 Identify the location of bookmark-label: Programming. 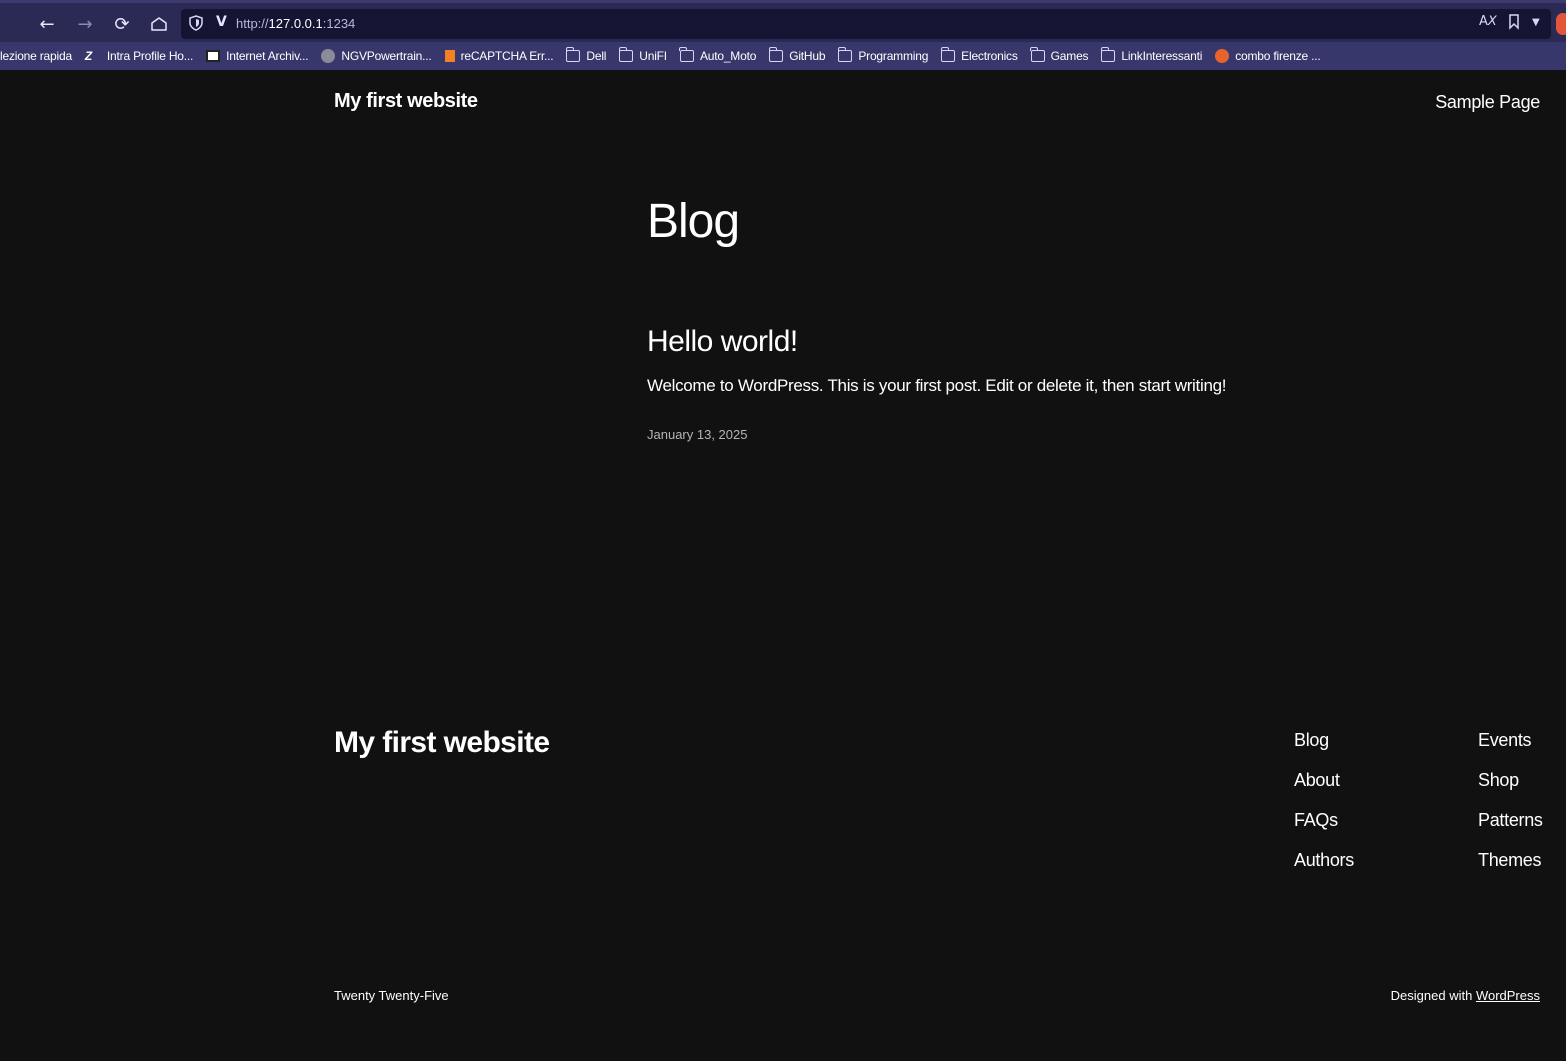
(893, 56).